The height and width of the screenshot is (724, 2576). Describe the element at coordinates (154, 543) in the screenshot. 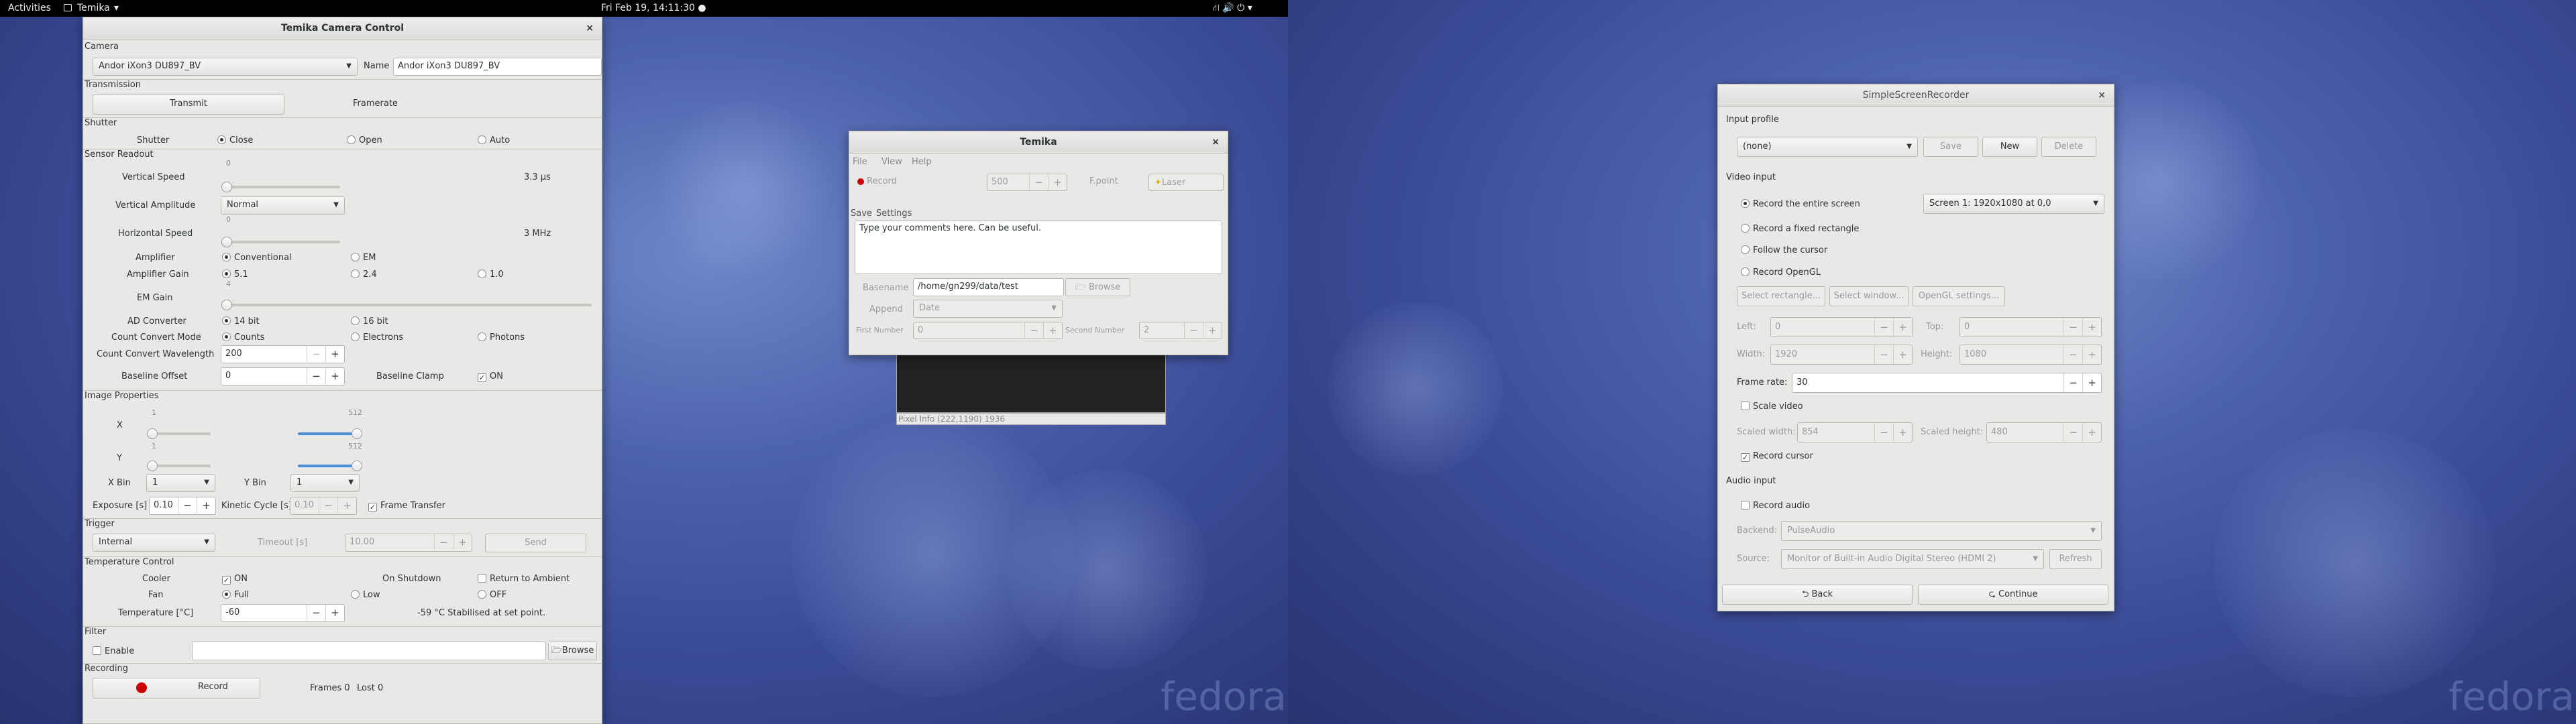

I see `trigger-mode-select: Internal ▼` at that location.